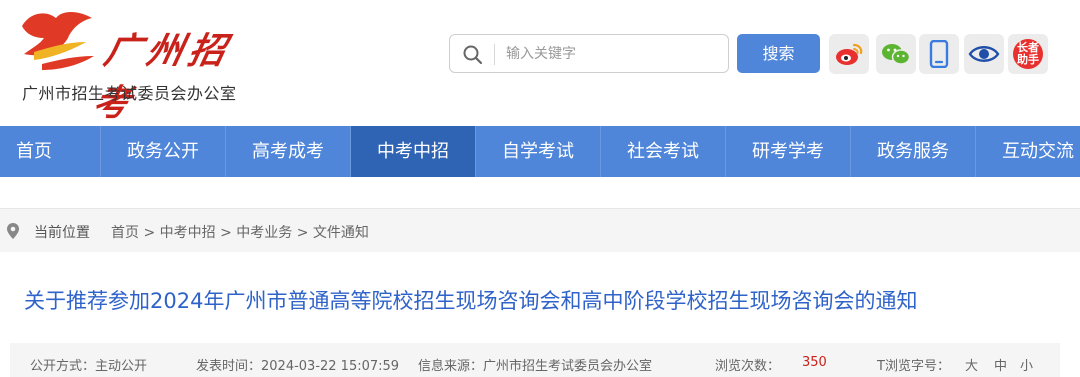  Describe the element at coordinates (663, 151) in the screenshot. I see `nav-item-social-exam: 社会考试` at that location.